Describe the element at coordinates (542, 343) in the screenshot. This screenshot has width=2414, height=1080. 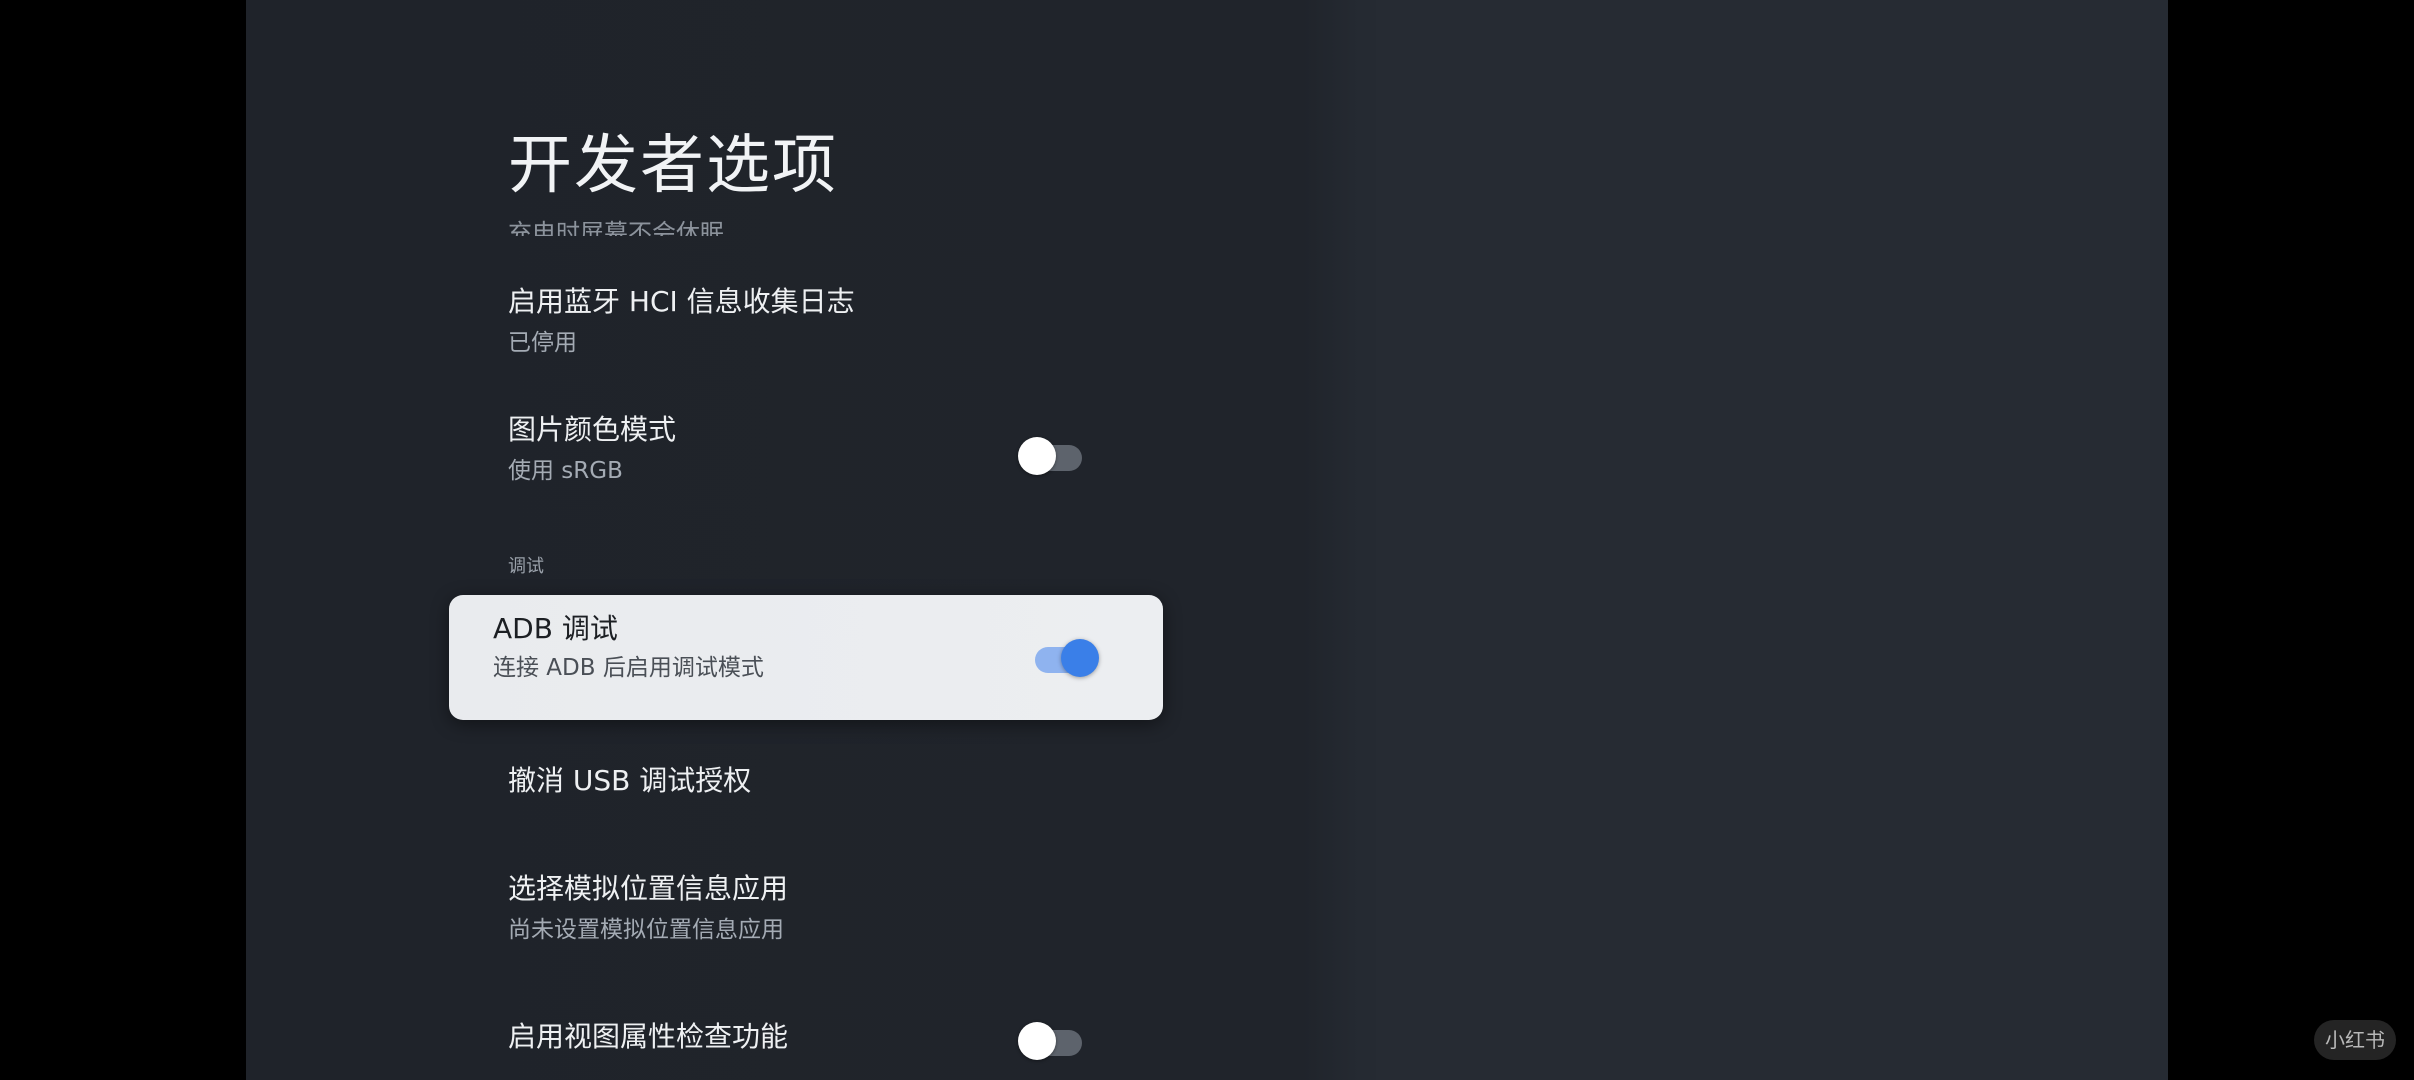
I see `item-subtitle: 已停用` at that location.